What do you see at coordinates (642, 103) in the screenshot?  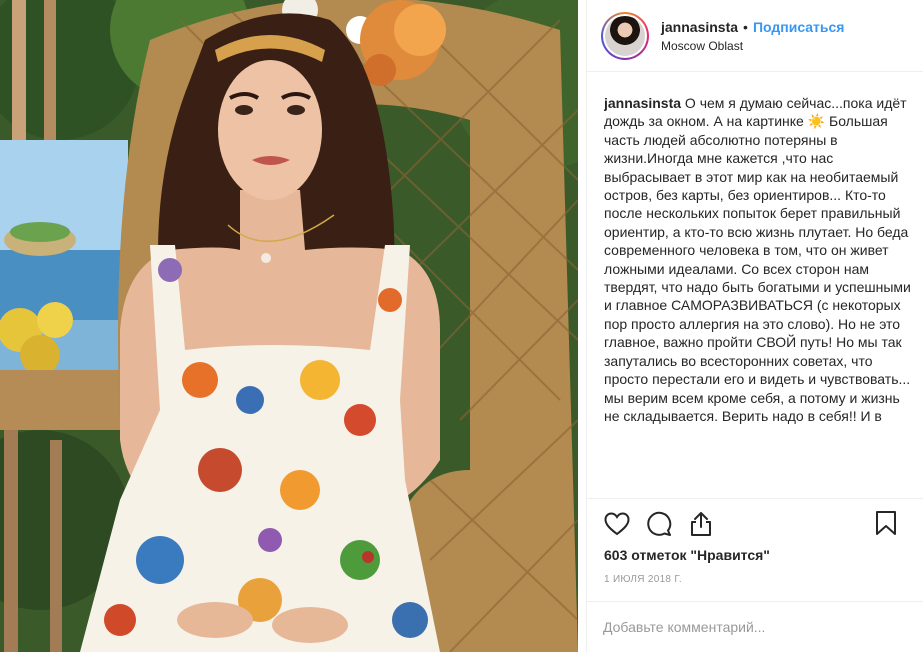 I see `caption-username: jannasinsta` at bounding box center [642, 103].